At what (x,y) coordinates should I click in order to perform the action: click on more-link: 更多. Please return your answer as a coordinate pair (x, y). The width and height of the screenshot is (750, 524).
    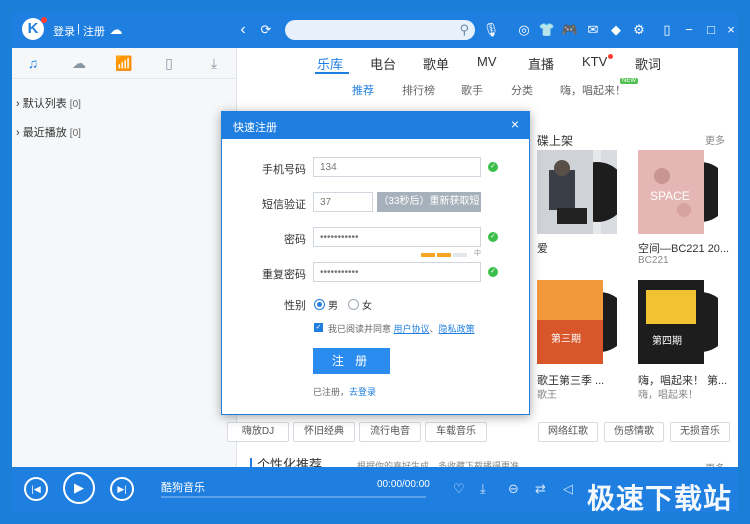
    Looking at the image, I should click on (715, 139).